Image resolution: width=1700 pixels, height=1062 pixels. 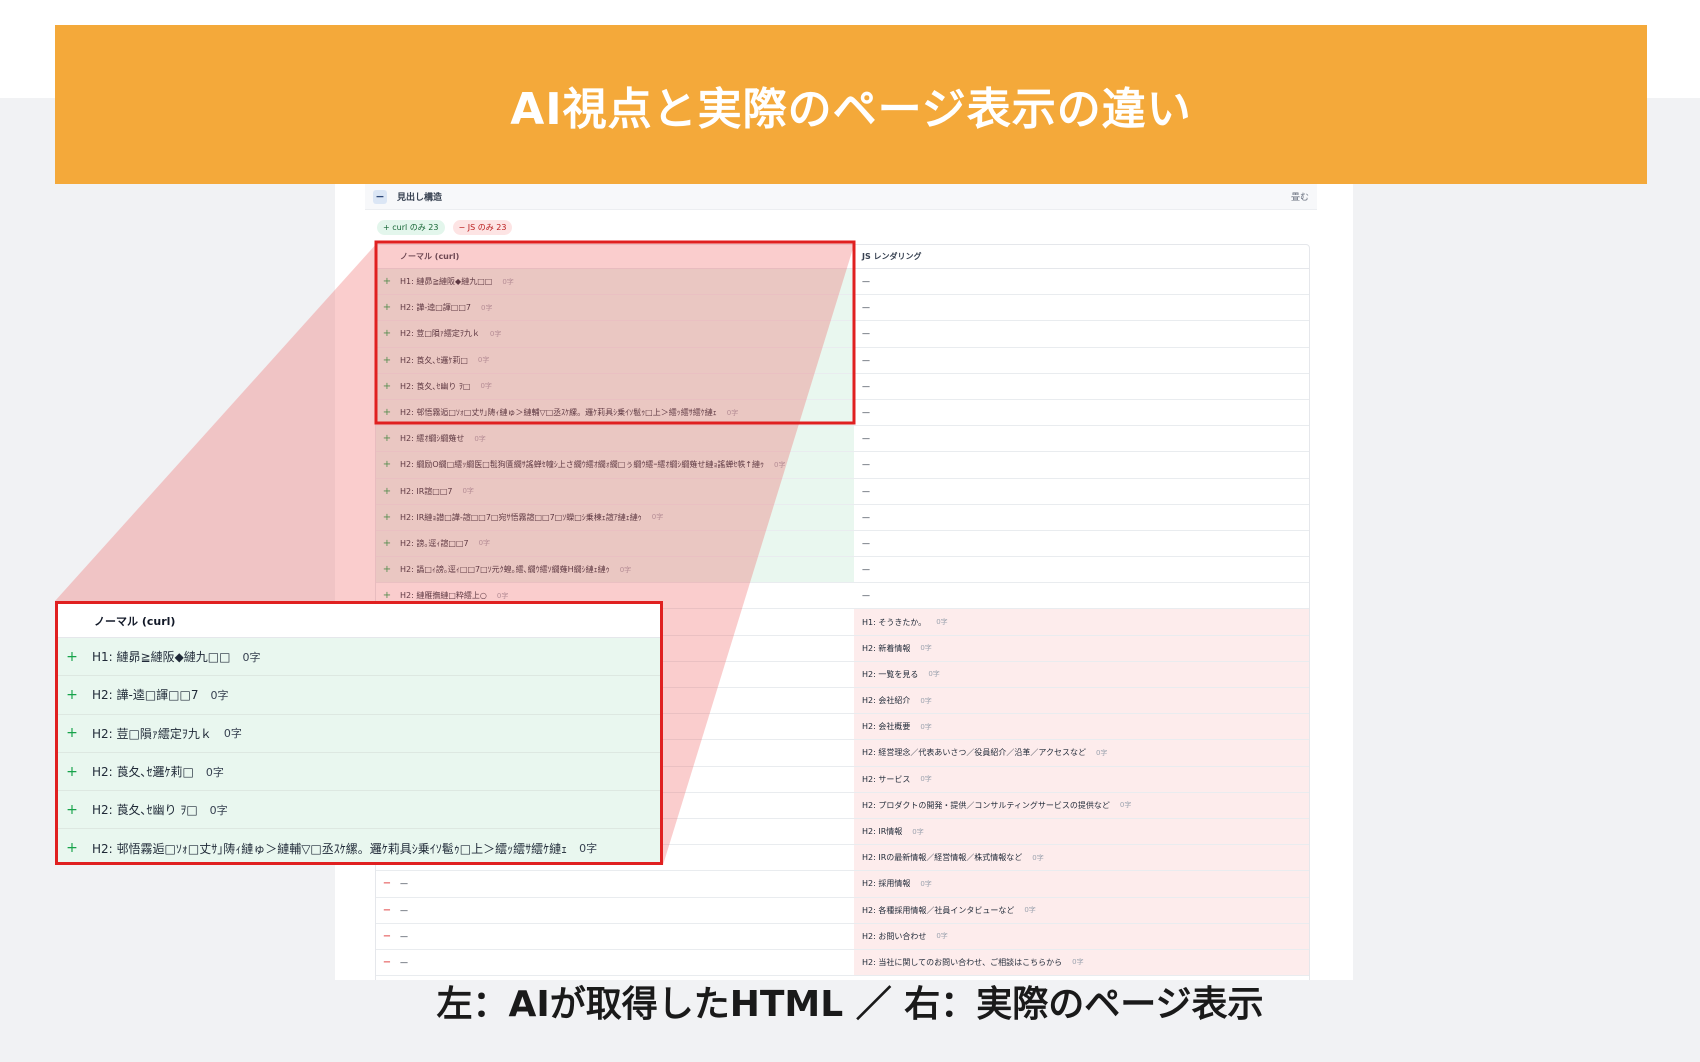 I want to click on heading-text: H2: 譁-逵□諢□□7, so click(x=145, y=695).